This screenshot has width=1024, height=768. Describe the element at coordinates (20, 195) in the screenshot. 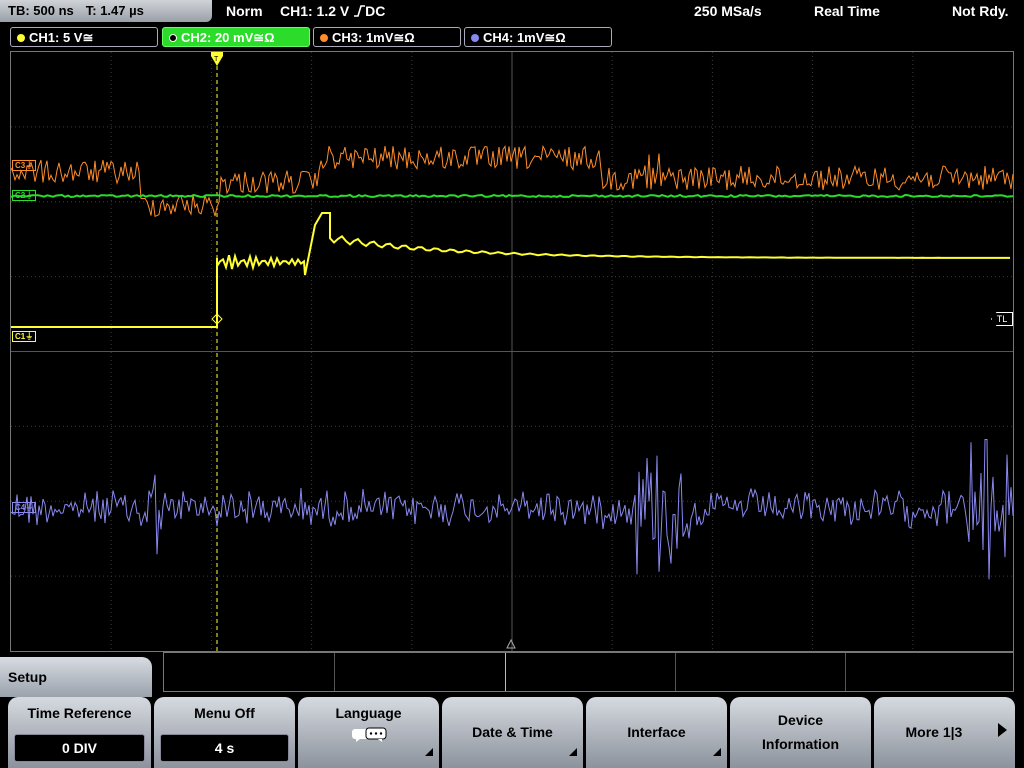

I see `ch2-marker-label: C2` at that location.